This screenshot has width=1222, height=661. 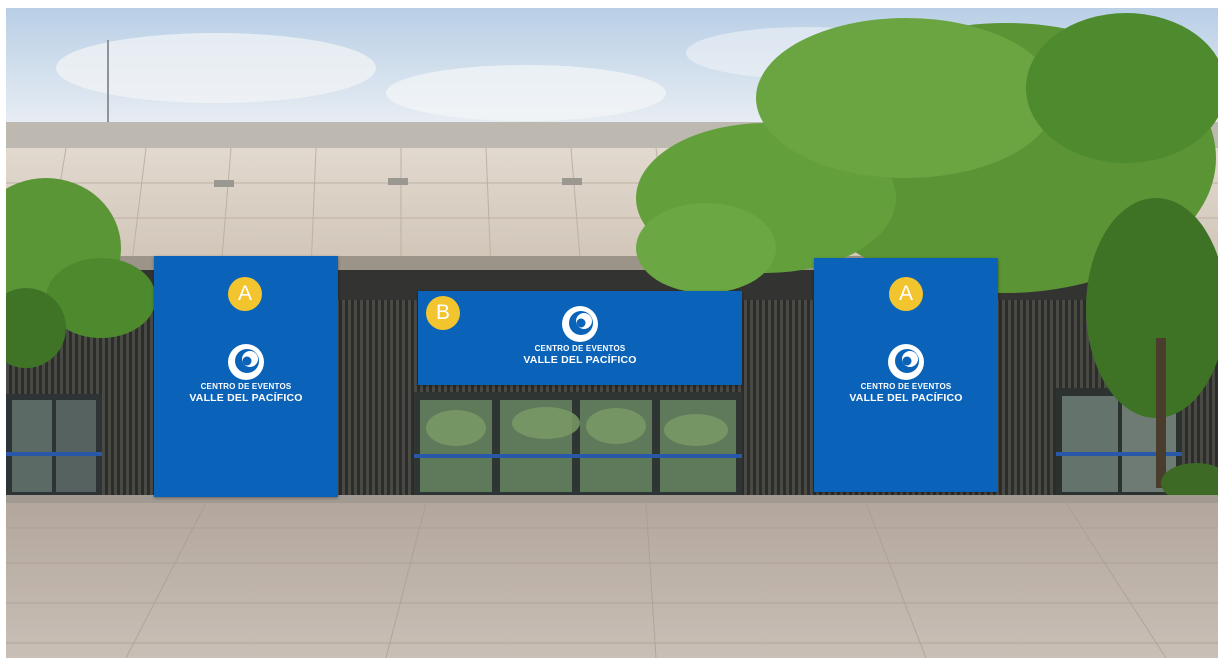 What do you see at coordinates (580, 348) in the screenshot?
I see `logo-line1-center: CENTRO DE EVENTOS` at bounding box center [580, 348].